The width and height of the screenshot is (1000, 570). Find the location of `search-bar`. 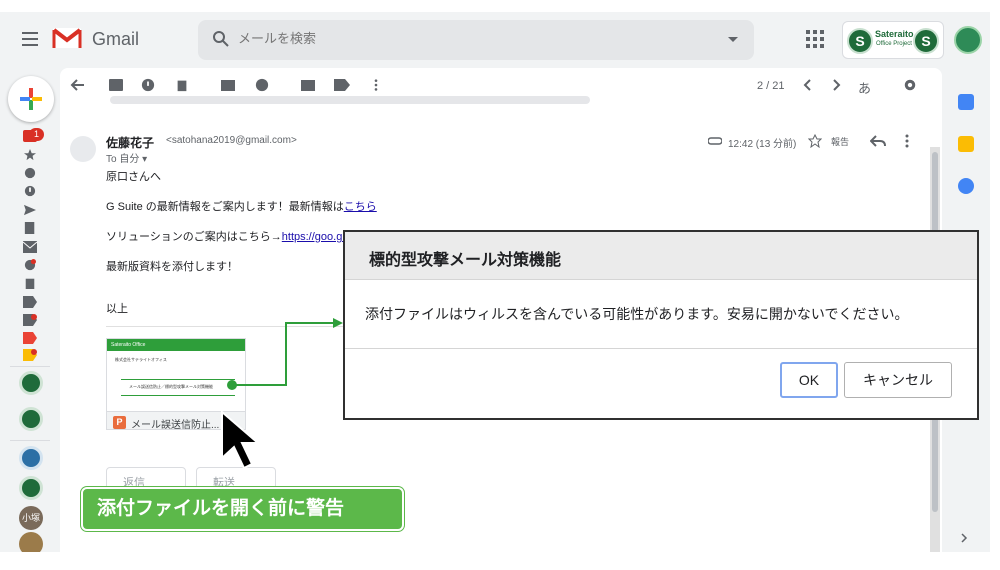

search-bar is located at coordinates (476, 40).